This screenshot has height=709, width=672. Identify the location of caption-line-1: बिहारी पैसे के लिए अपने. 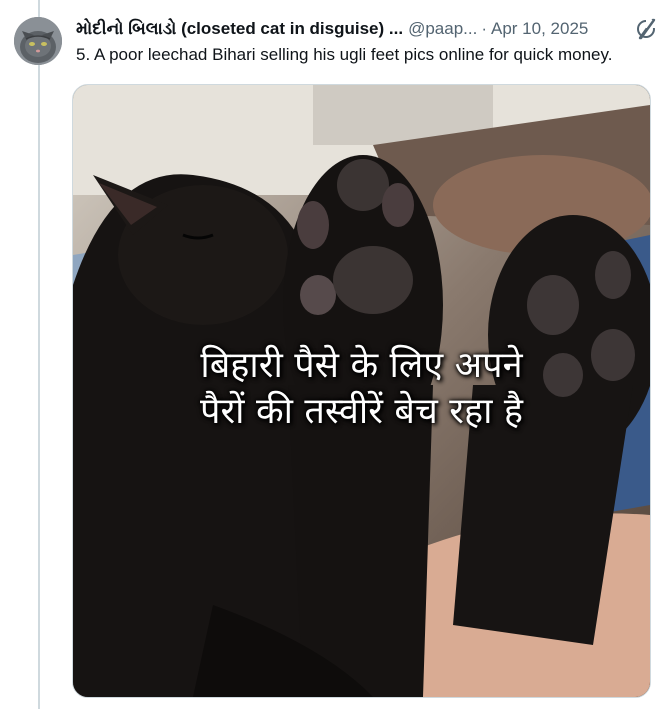
(361, 365).